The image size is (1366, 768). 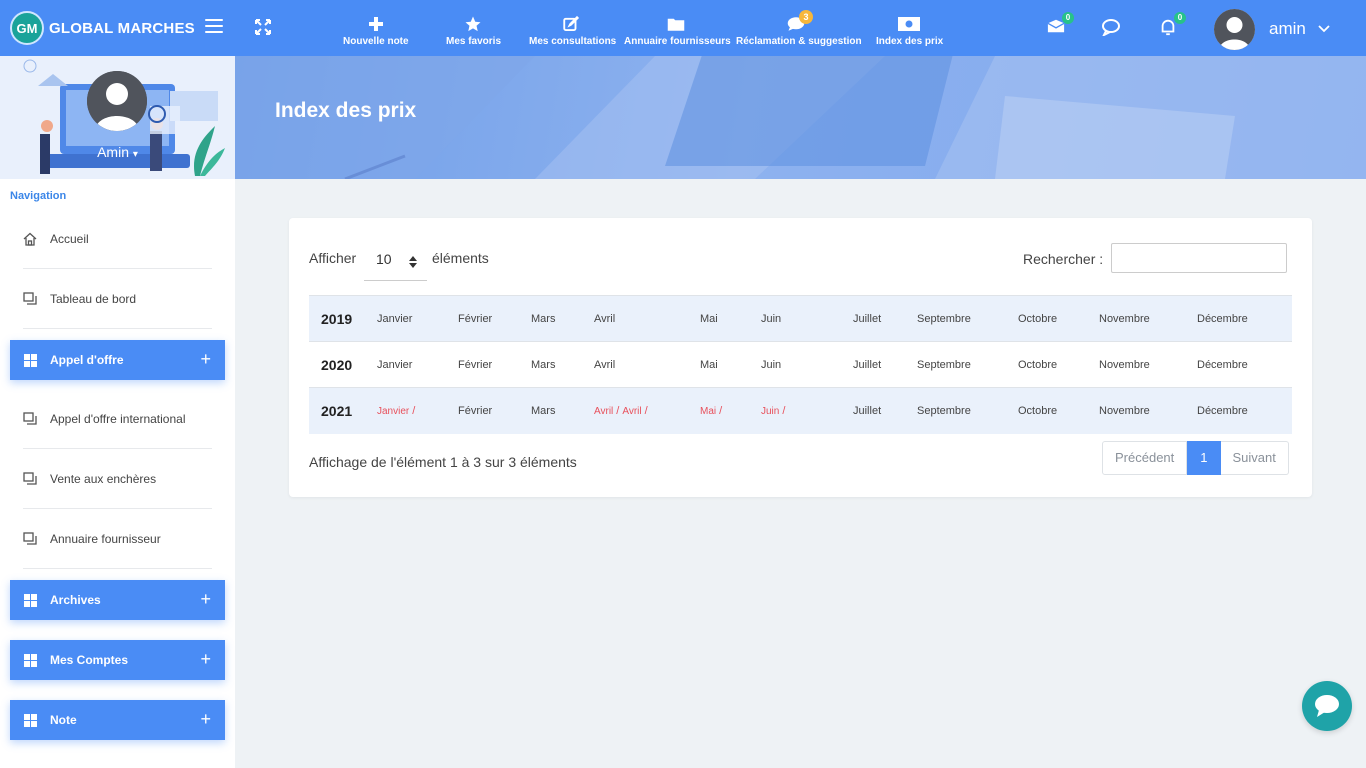 I want to click on chat-icon, so click(x=1327, y=706).